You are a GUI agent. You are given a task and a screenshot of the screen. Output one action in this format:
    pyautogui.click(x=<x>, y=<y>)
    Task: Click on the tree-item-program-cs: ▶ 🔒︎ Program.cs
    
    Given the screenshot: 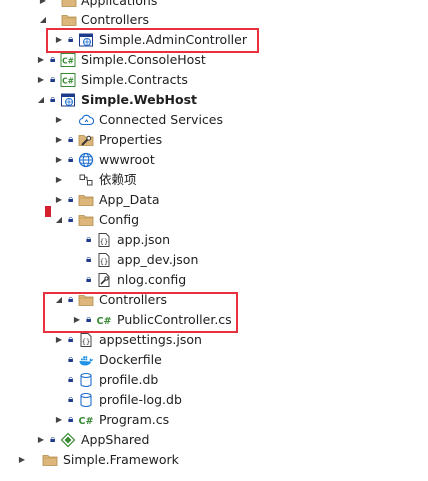 What is the action you would take?
    pyautogui.click(x=214, y=420)
    